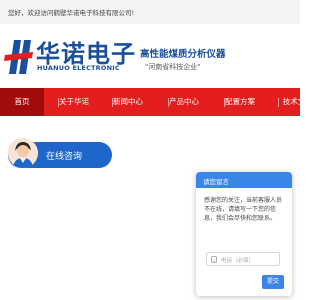  Describe the element at coordinates (71, 13) in the screenshot. I see `welcome-text: 您好，欢迎访问鹤壁华诺电子科技有限公司!` at that location.